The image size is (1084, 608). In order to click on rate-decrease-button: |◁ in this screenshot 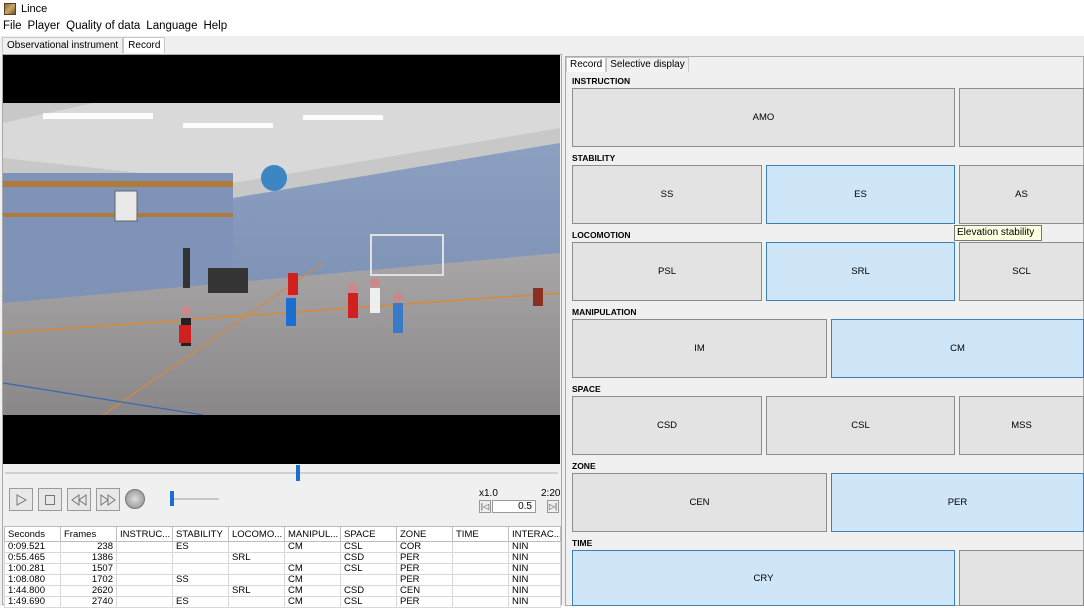, I will do `click(485, 506)`.